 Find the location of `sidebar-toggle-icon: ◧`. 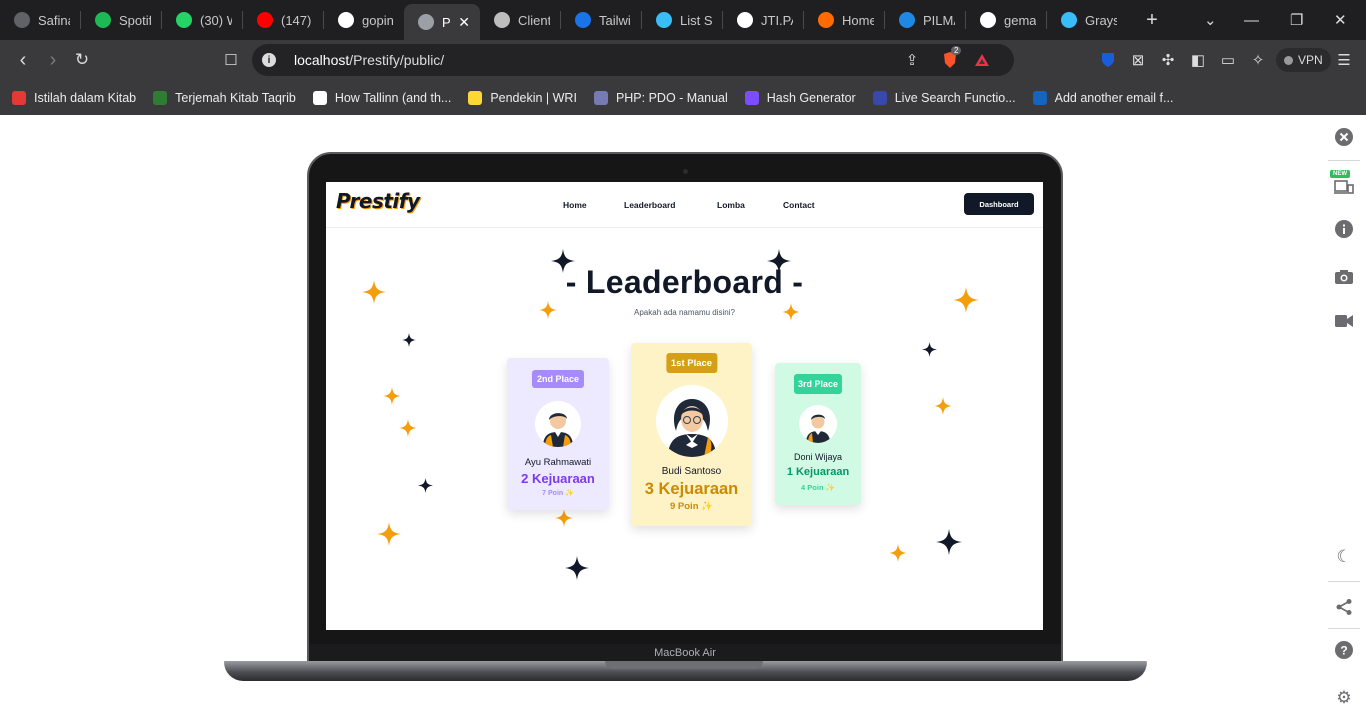

sidebar-toggle-icon: ◧ is located at coordinates (1198, 60).